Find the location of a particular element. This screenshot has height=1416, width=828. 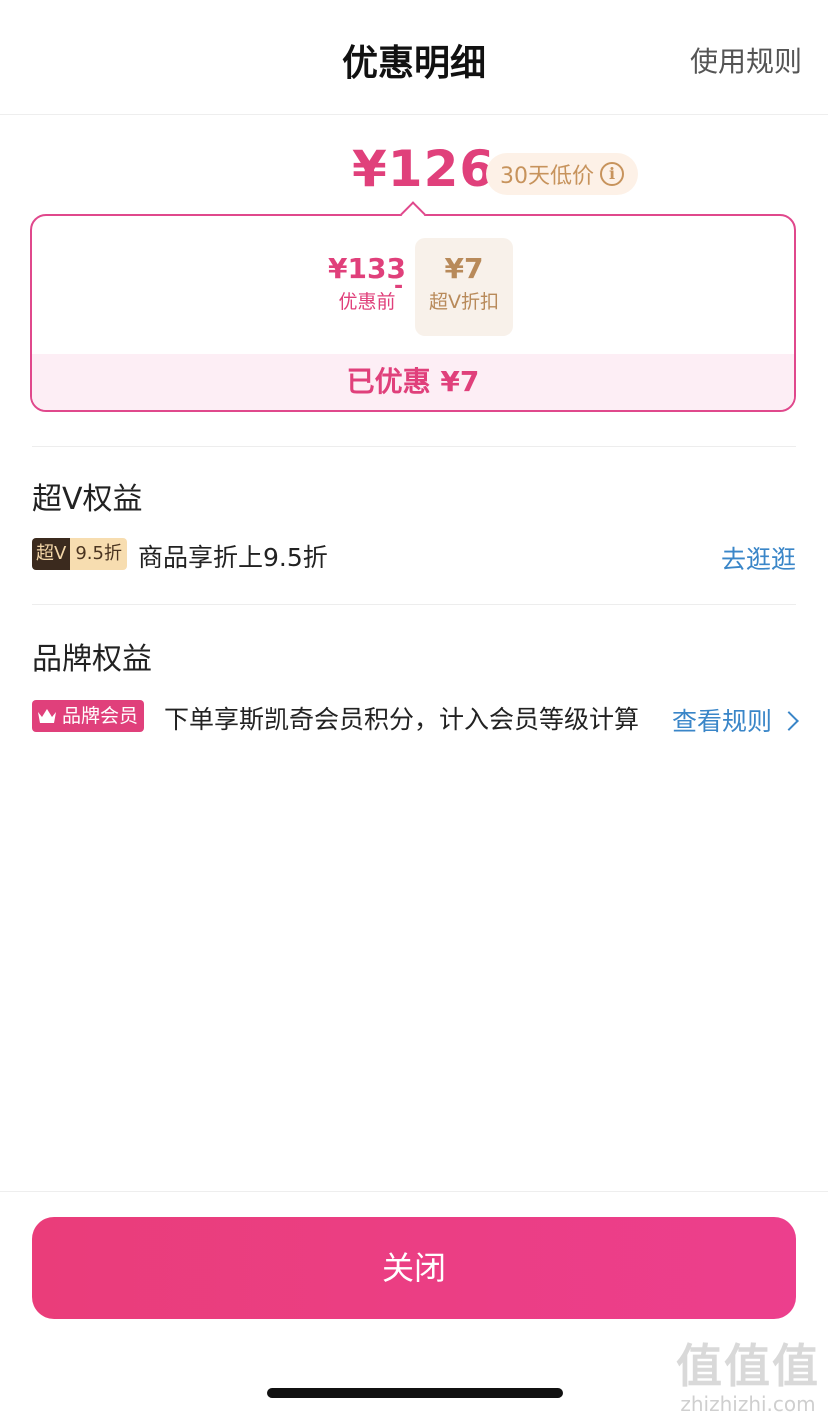

footer-divider is located at coordinates (414, 1191).